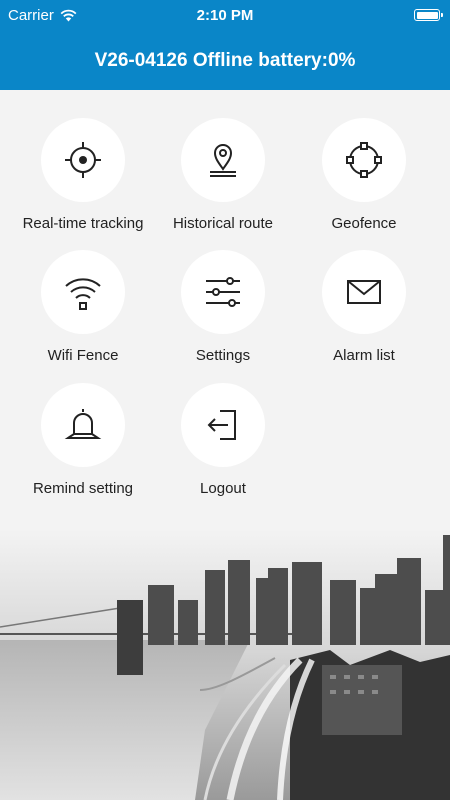 The height and width of the screenshot is (800, 450). I want to click on wifi-icon, so click(83, 294).